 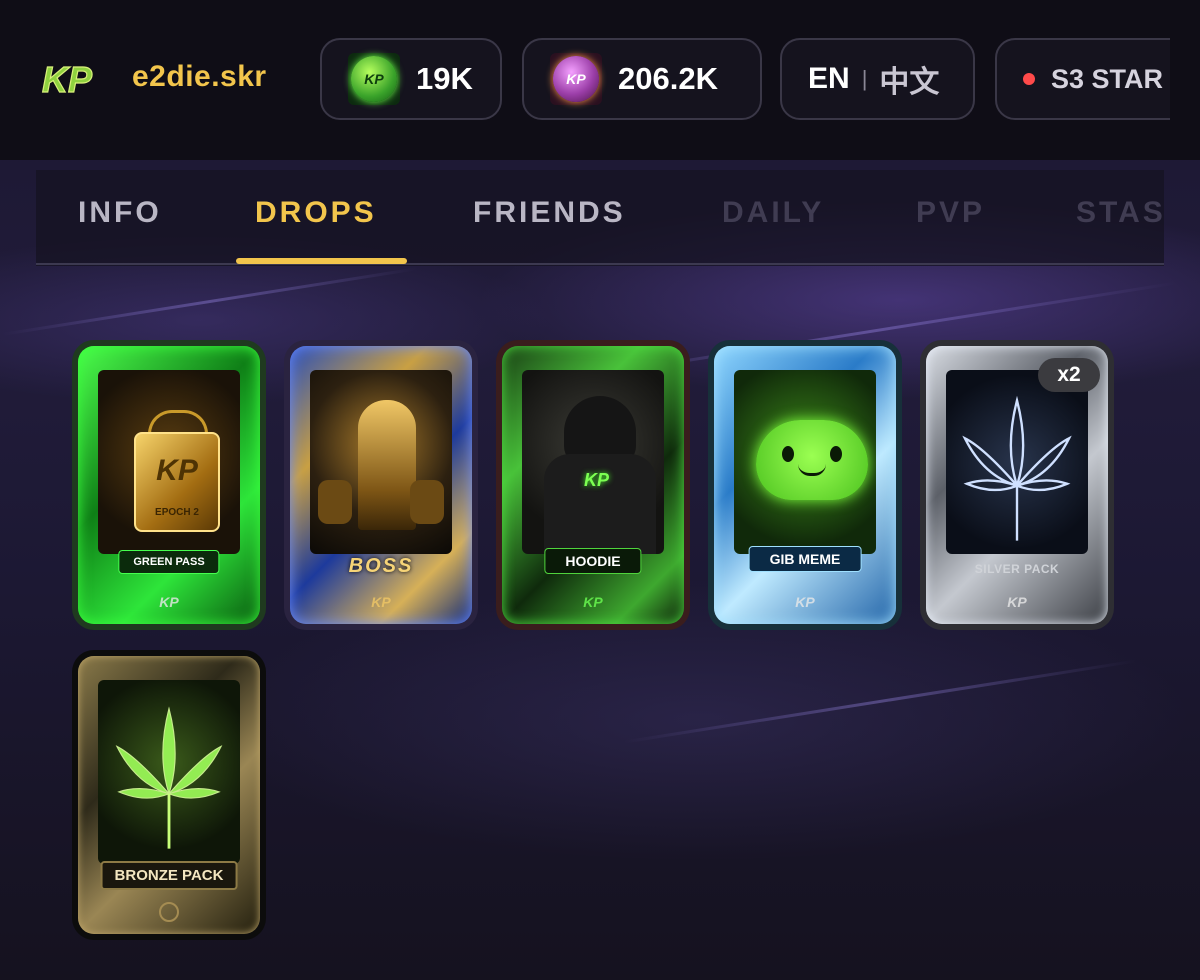 What do you see at coordinates (593, 462) in the screenshot?
I see `hoodie-art: KP` at bounding box center [593, 462].